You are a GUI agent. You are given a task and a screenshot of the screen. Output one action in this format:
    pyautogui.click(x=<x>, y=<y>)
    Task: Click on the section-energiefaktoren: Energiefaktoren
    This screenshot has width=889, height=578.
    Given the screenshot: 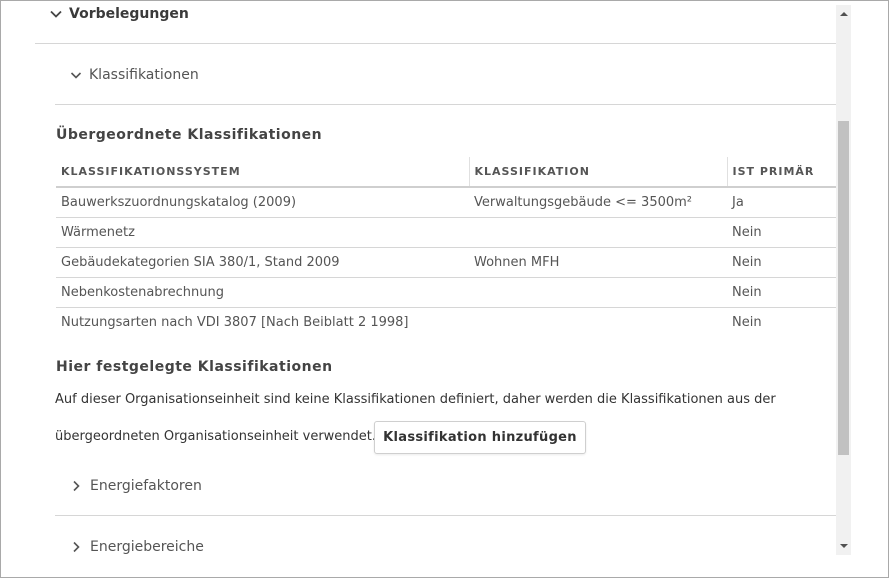 What is the action you would take?
    pyautogui.click(x=135, y=486)
    